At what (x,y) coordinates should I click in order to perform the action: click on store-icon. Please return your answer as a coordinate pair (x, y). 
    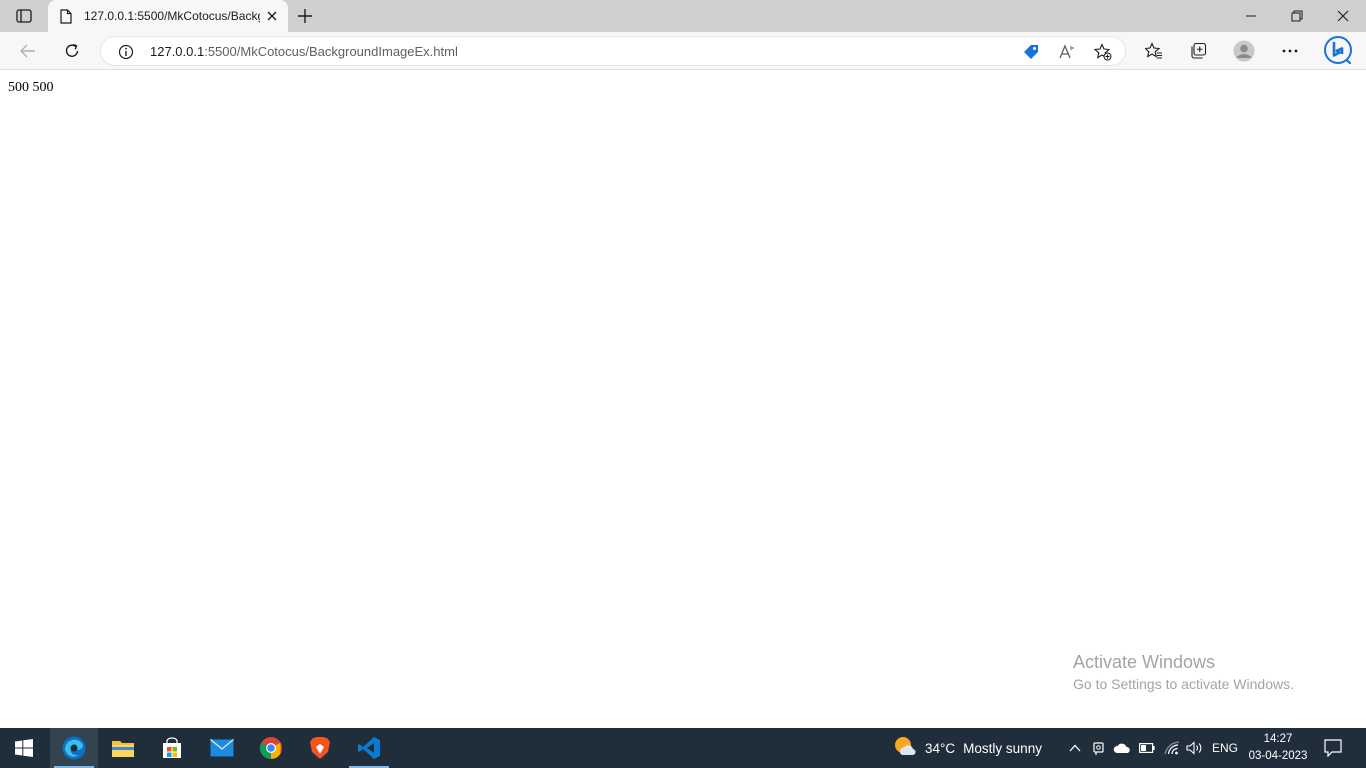
    Looking at the image, I should click on (172, 748).